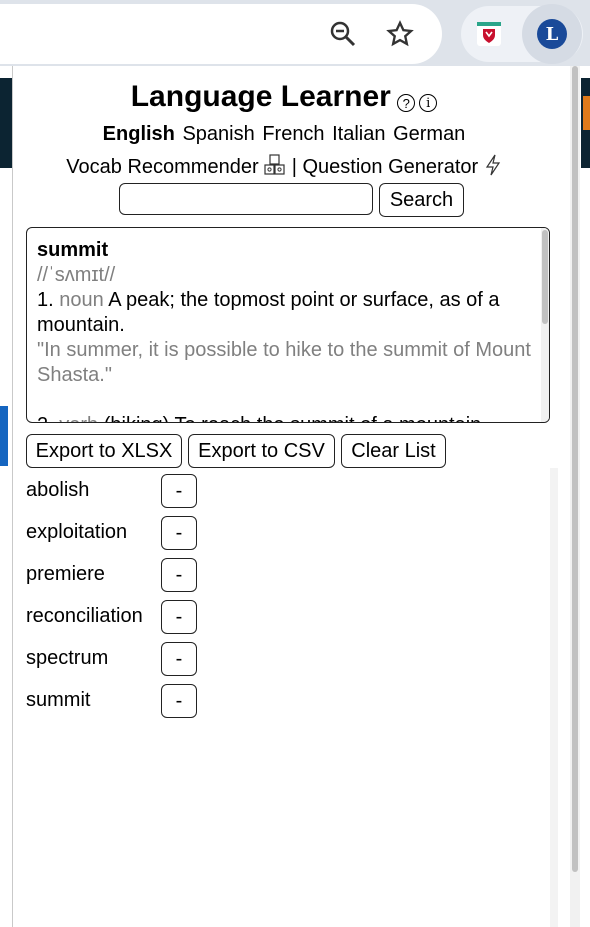 The image size is (590, 927). I want to click on word-list-item: abolish, so click(58, 490).